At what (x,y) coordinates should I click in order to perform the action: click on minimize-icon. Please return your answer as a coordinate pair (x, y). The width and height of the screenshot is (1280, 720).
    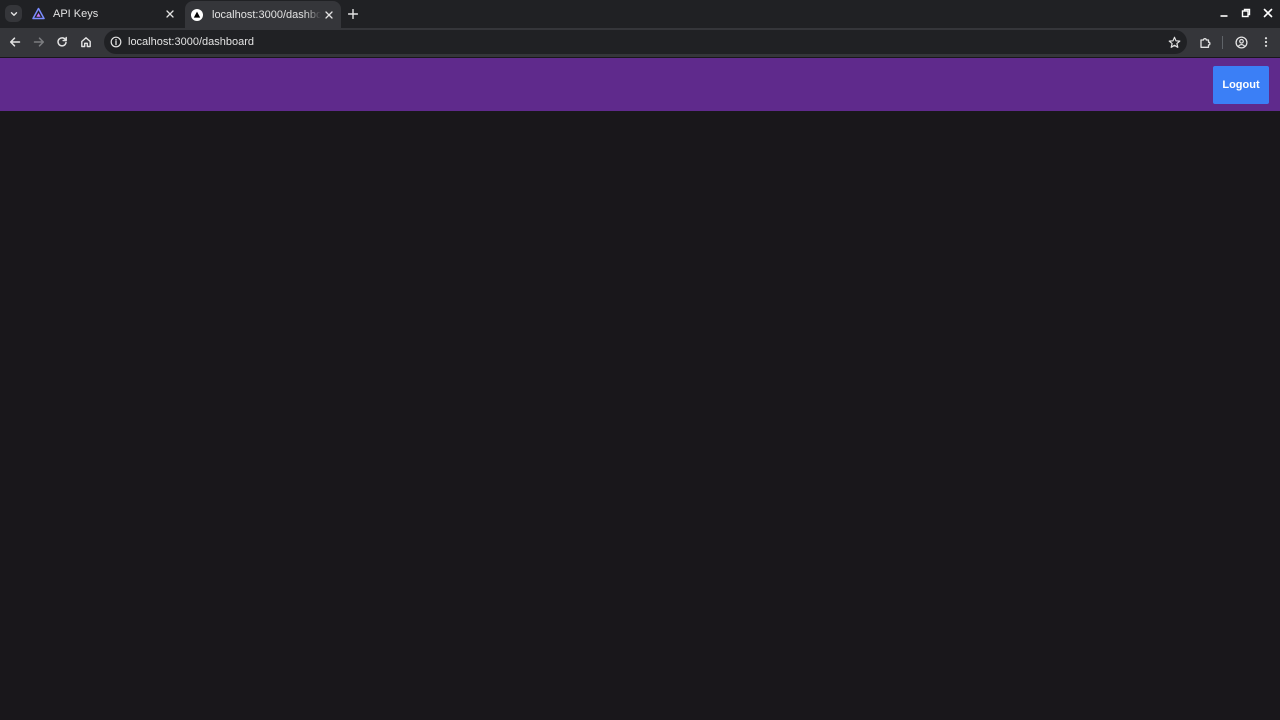
    Looking at the image, I should click on (1224, 16).